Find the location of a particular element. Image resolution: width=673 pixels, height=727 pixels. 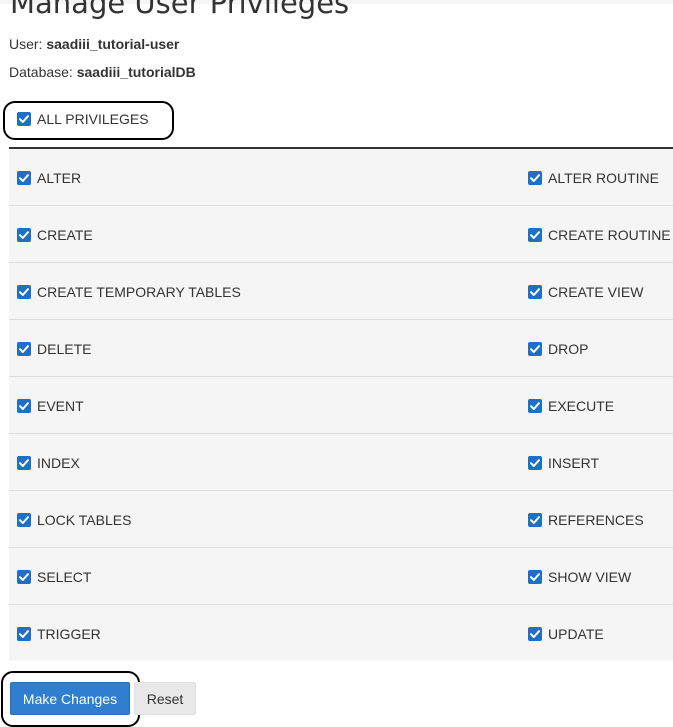

privilege-label: DROP is located at coordinates (568, 349).